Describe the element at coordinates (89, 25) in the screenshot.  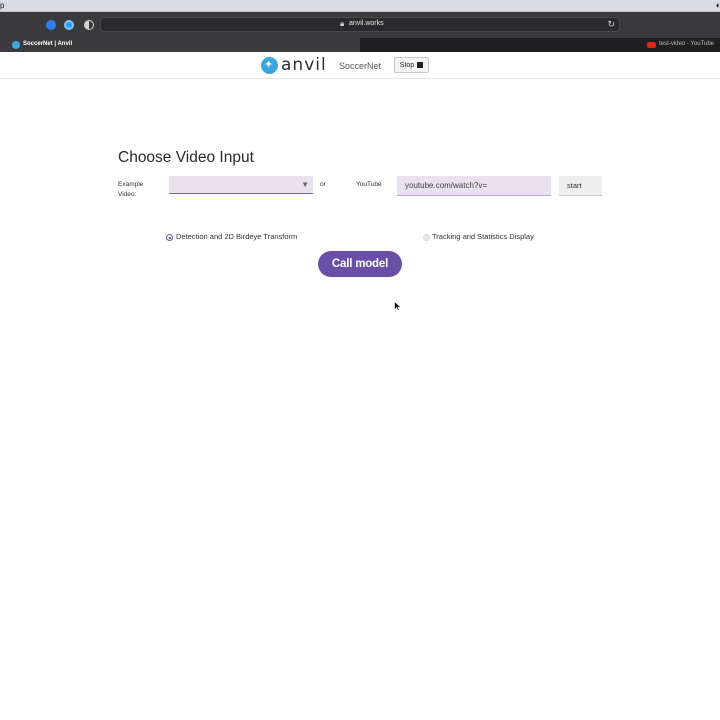
I see `privacy-shield-icon` at that location.